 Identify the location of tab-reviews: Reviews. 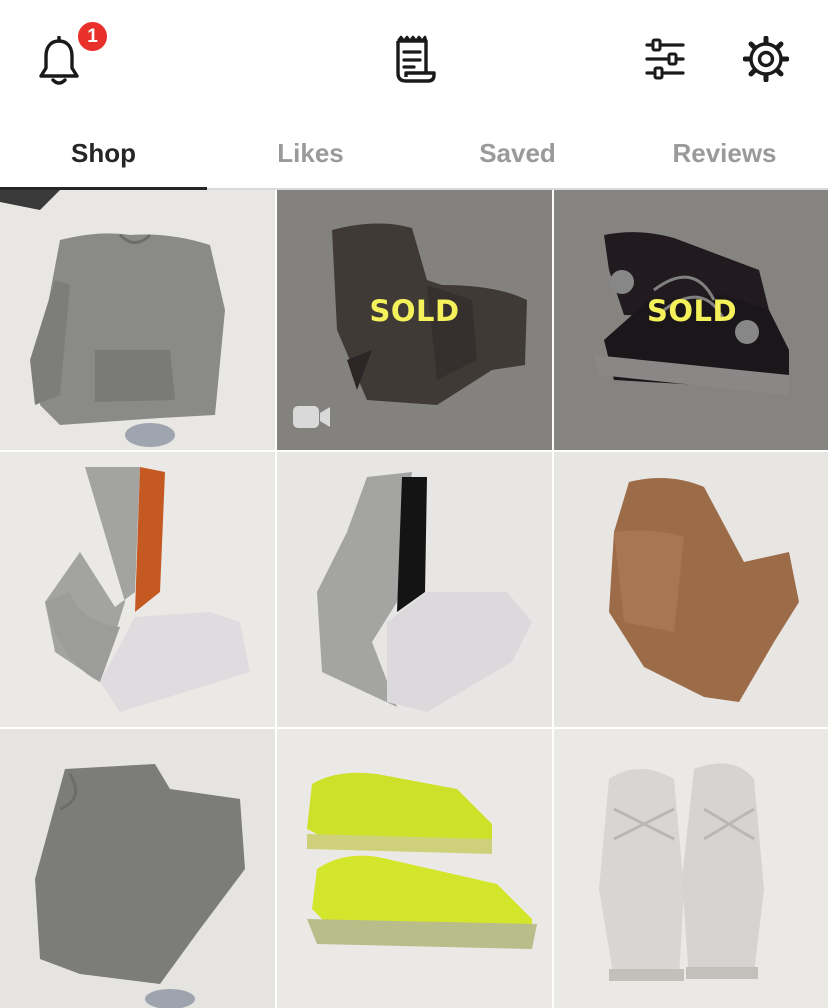
(724, 153).